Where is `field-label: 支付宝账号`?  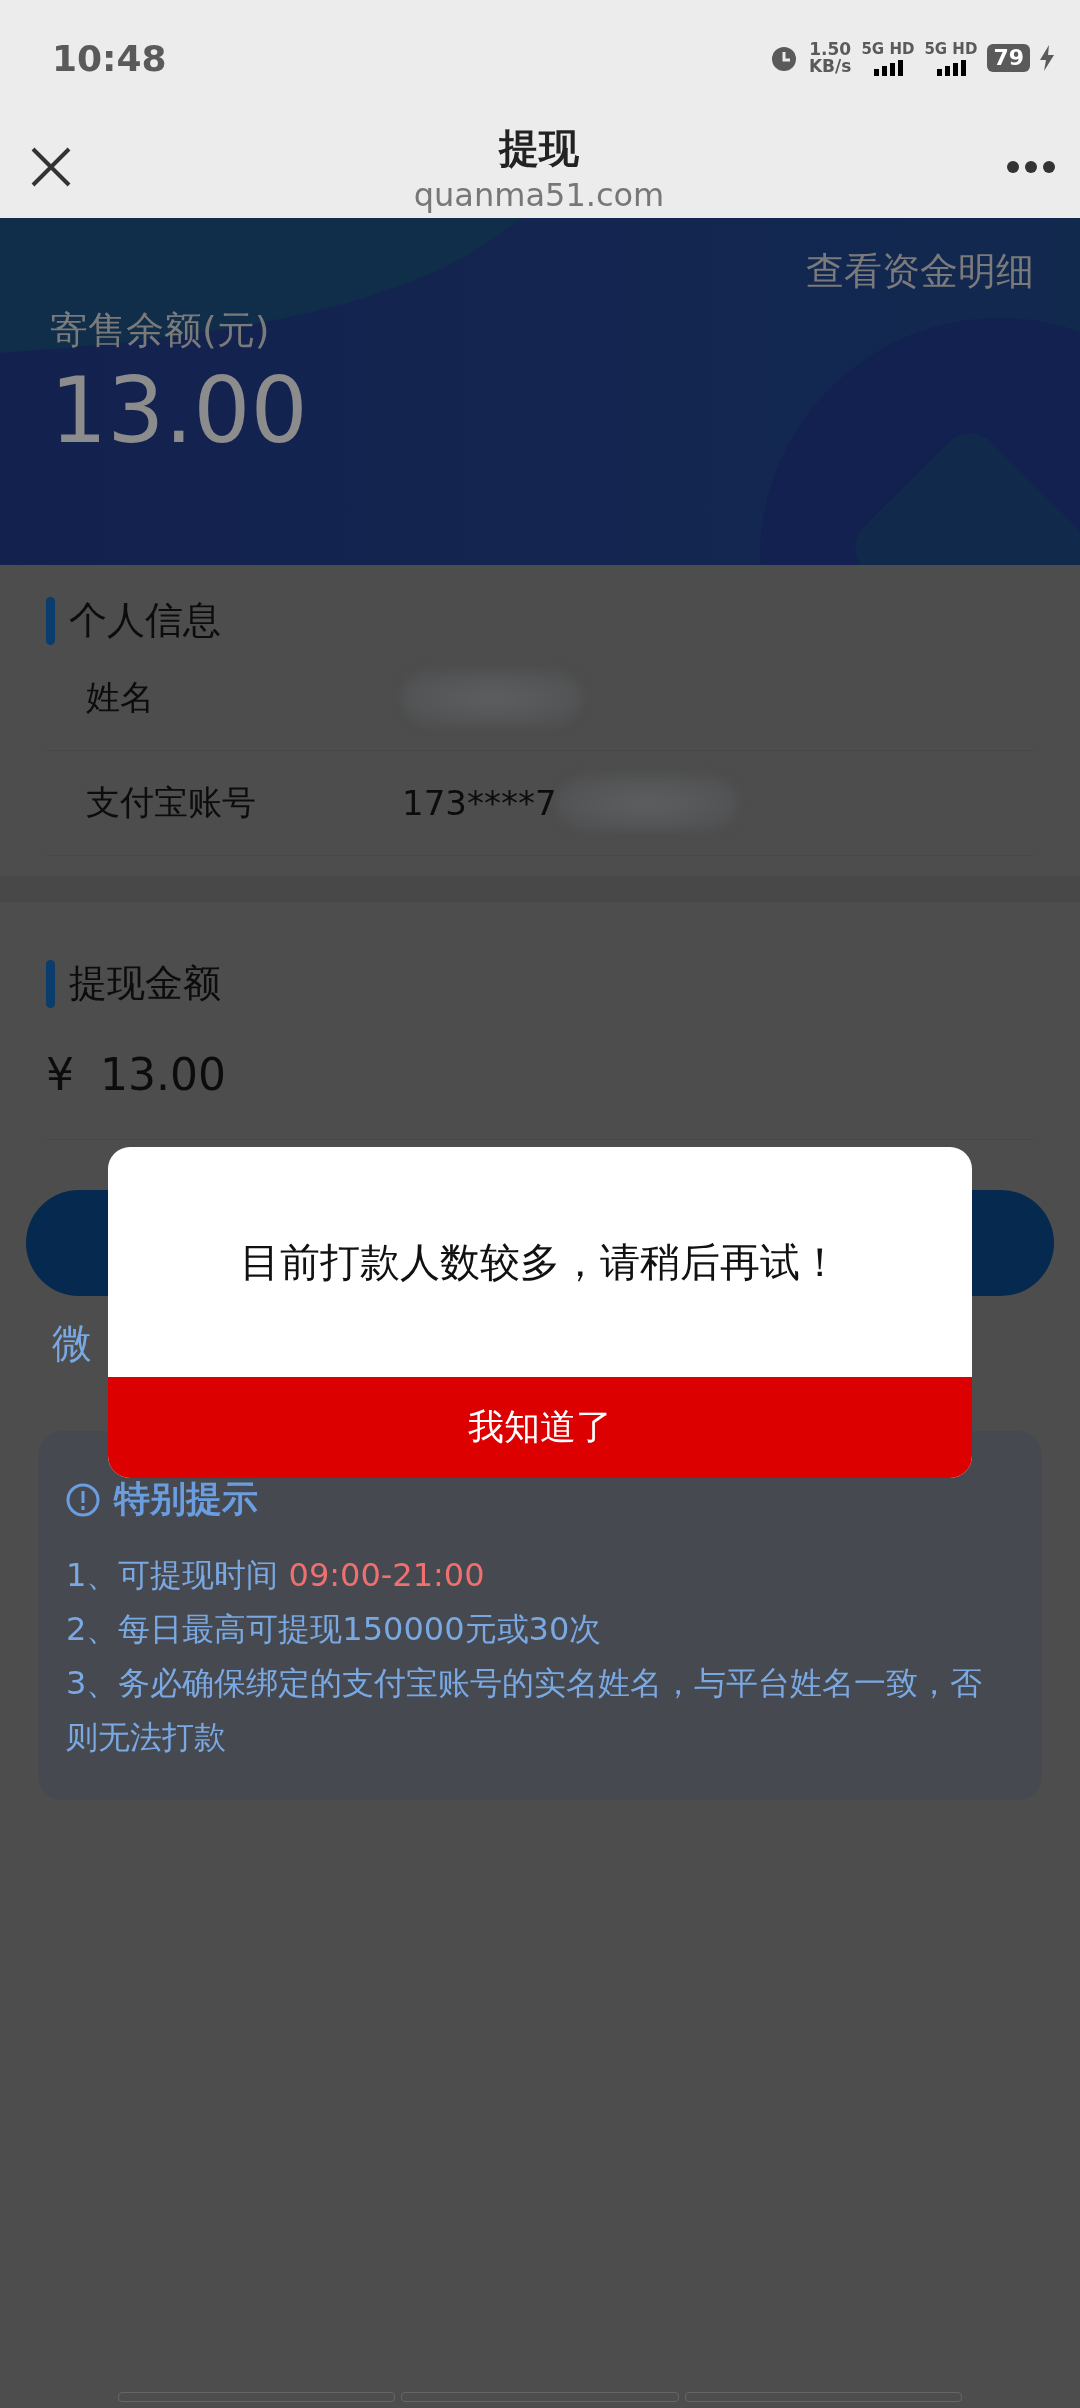 field-label: 支付宝账号 is located at coordinates (171, 802).